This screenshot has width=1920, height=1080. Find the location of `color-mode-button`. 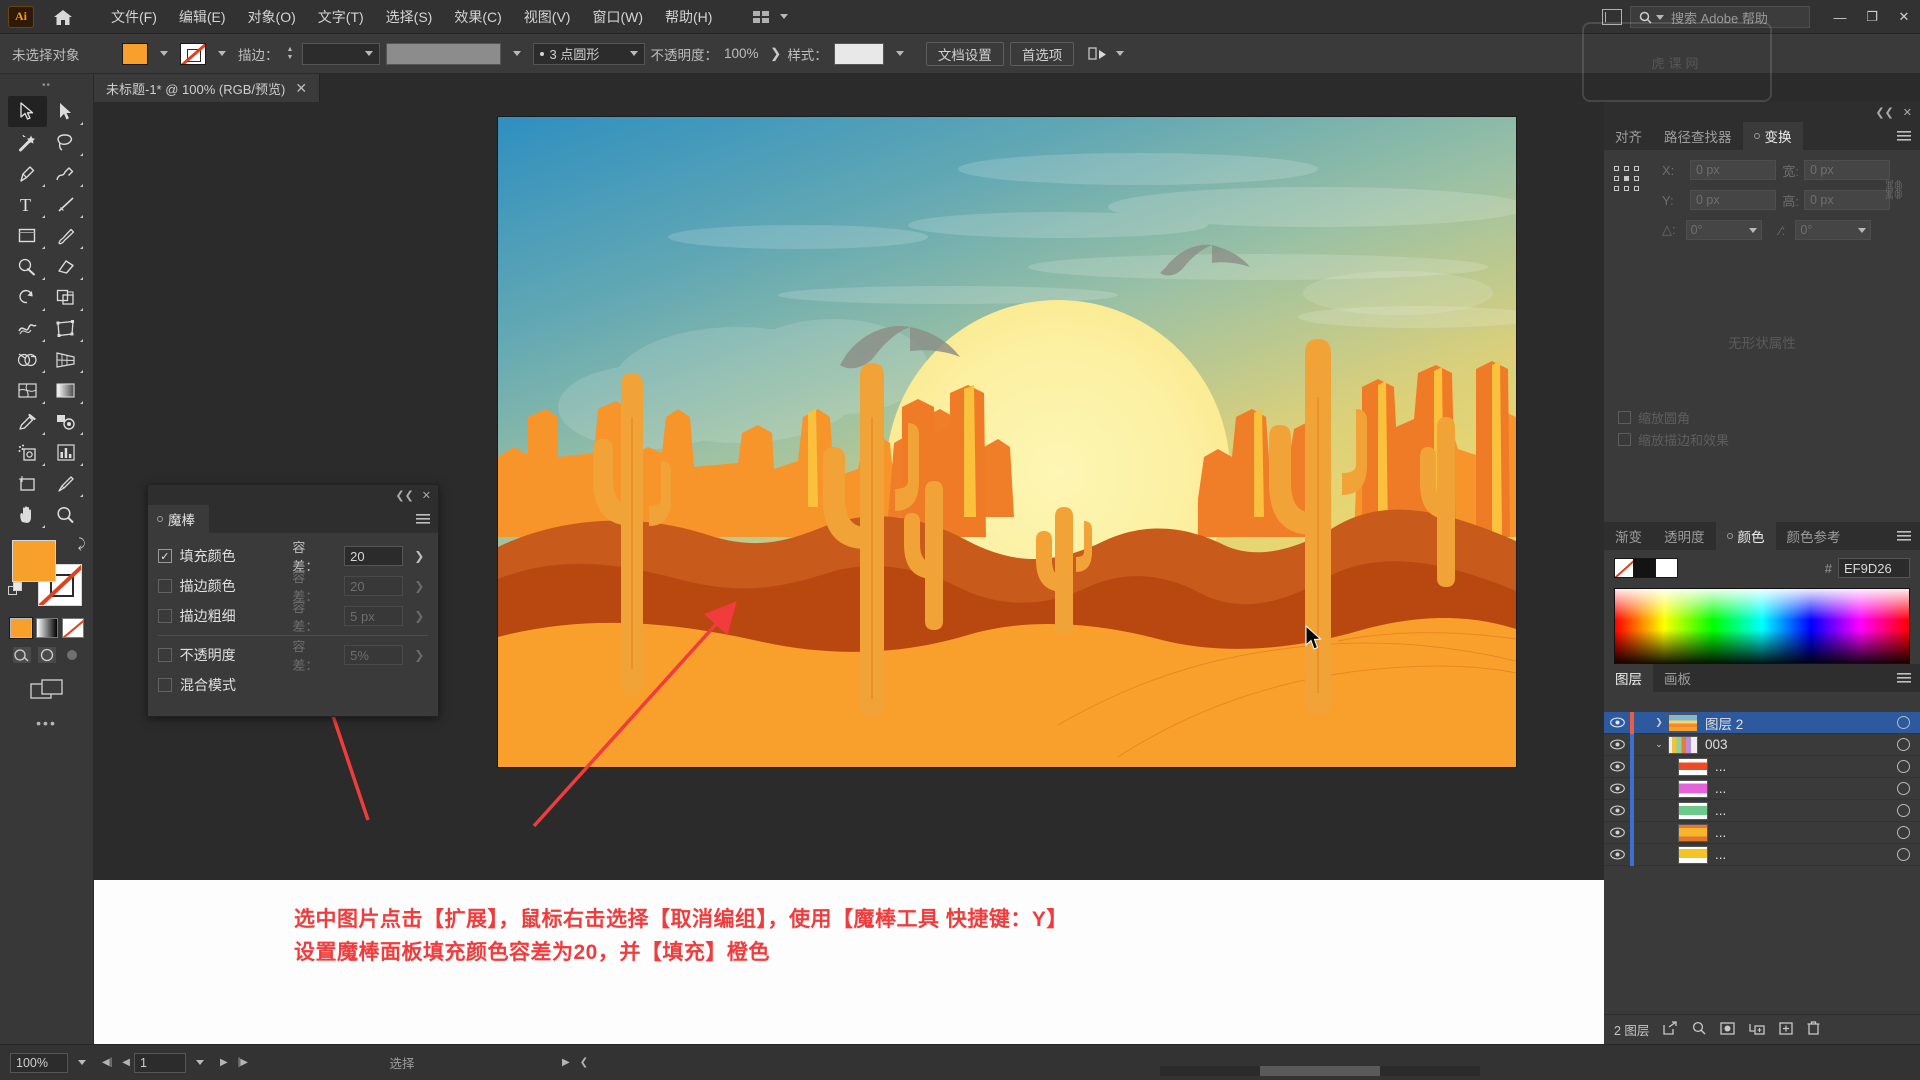

color-mode-button is located at coordinates (20, 628).